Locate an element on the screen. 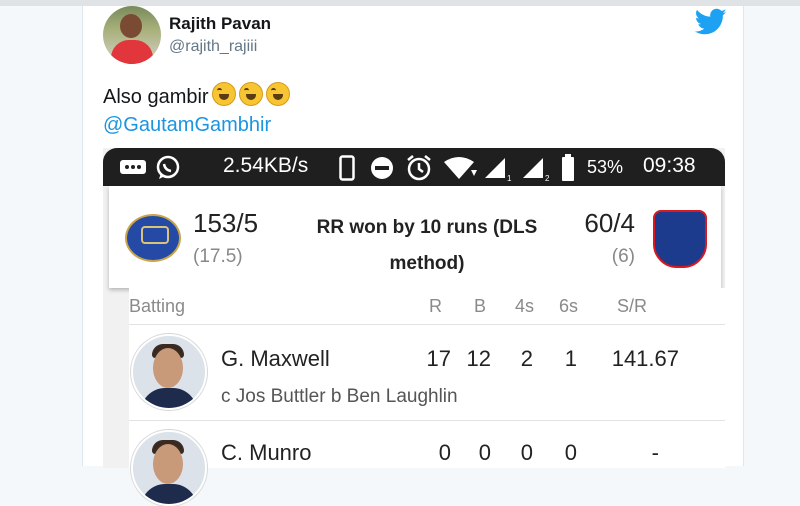 Image resolution: width=800 pixels, height=506 pixels. delhi-capitals-logo is located at coordinates (680, 239).